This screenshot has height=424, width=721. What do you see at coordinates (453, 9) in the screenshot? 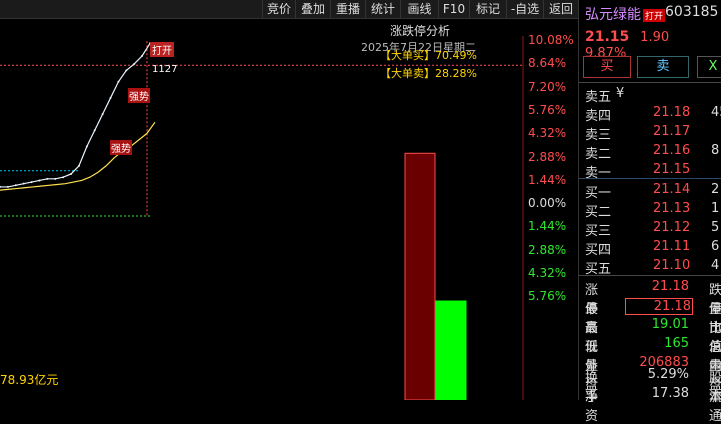
I see `f10-button: F10` at bounding box center [453, 9].